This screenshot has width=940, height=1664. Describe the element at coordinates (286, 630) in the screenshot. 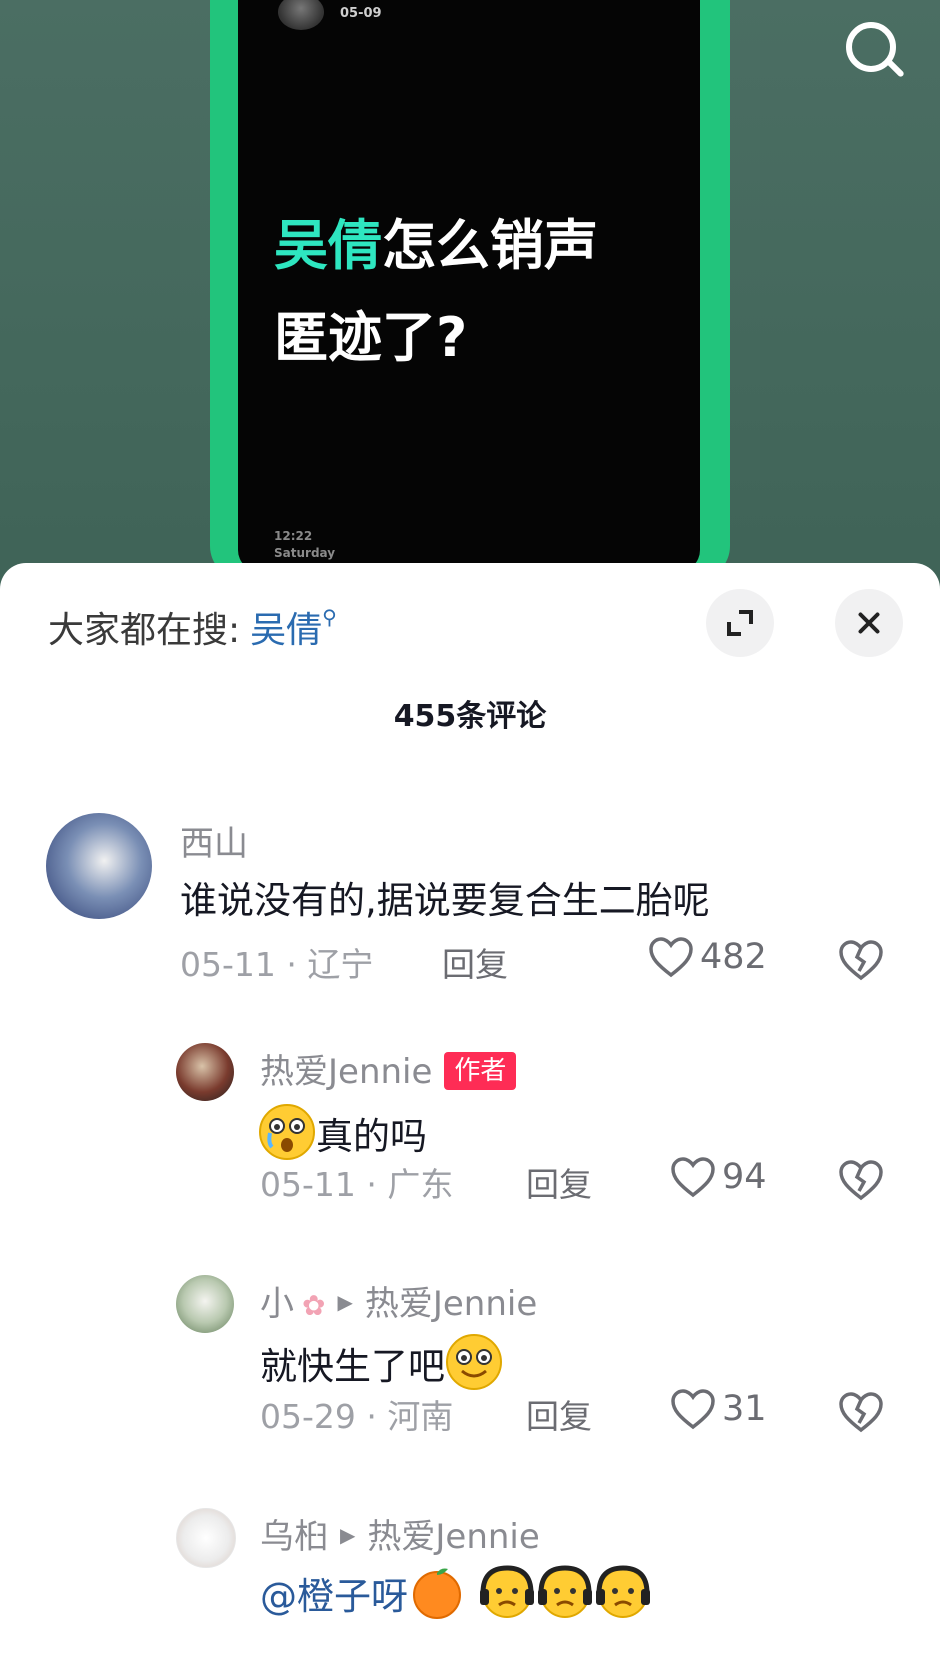

I see `hot-search-term-text: 吴倩` at that location.